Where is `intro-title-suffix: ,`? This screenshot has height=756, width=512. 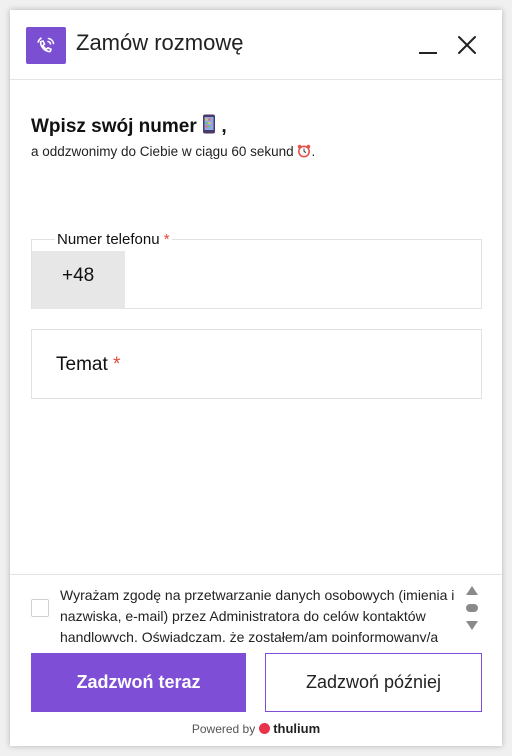
intro-title-suffix: , is located at coordinates (224, 127).